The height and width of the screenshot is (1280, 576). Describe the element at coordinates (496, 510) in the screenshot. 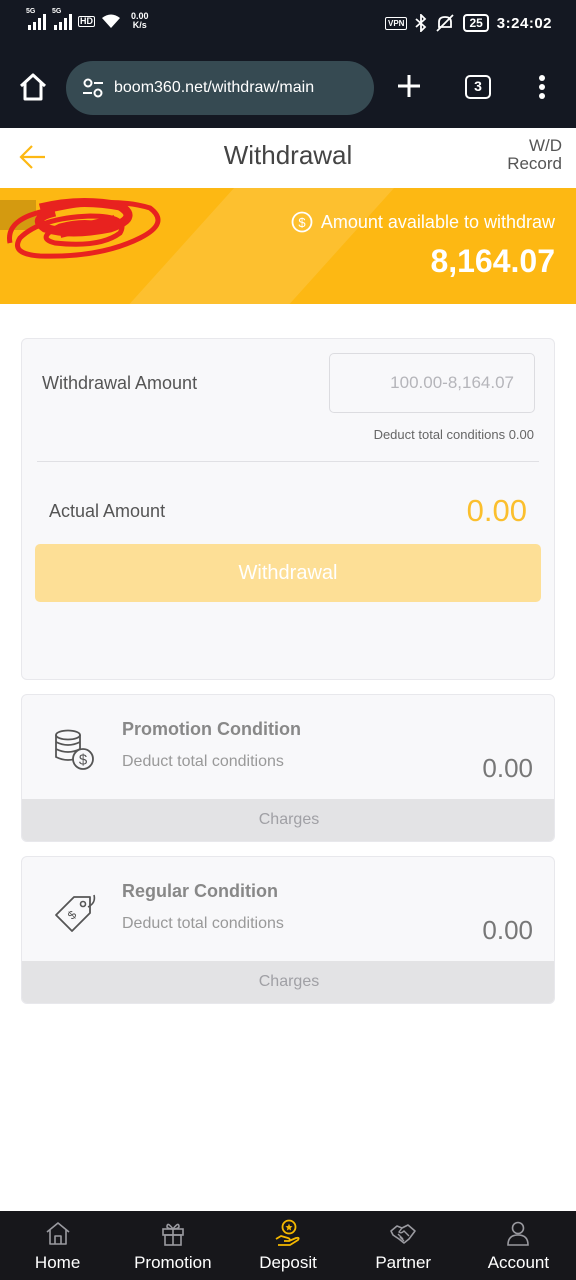

I see `actual-amount-value: 0.00` at that location.